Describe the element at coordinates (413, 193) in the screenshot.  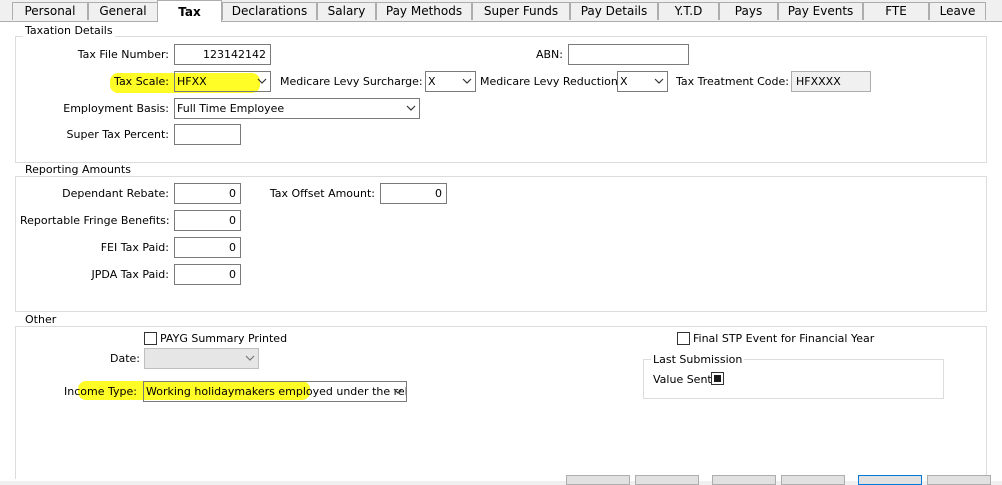
I see `tax-offset-amount-field: 0` at that location.